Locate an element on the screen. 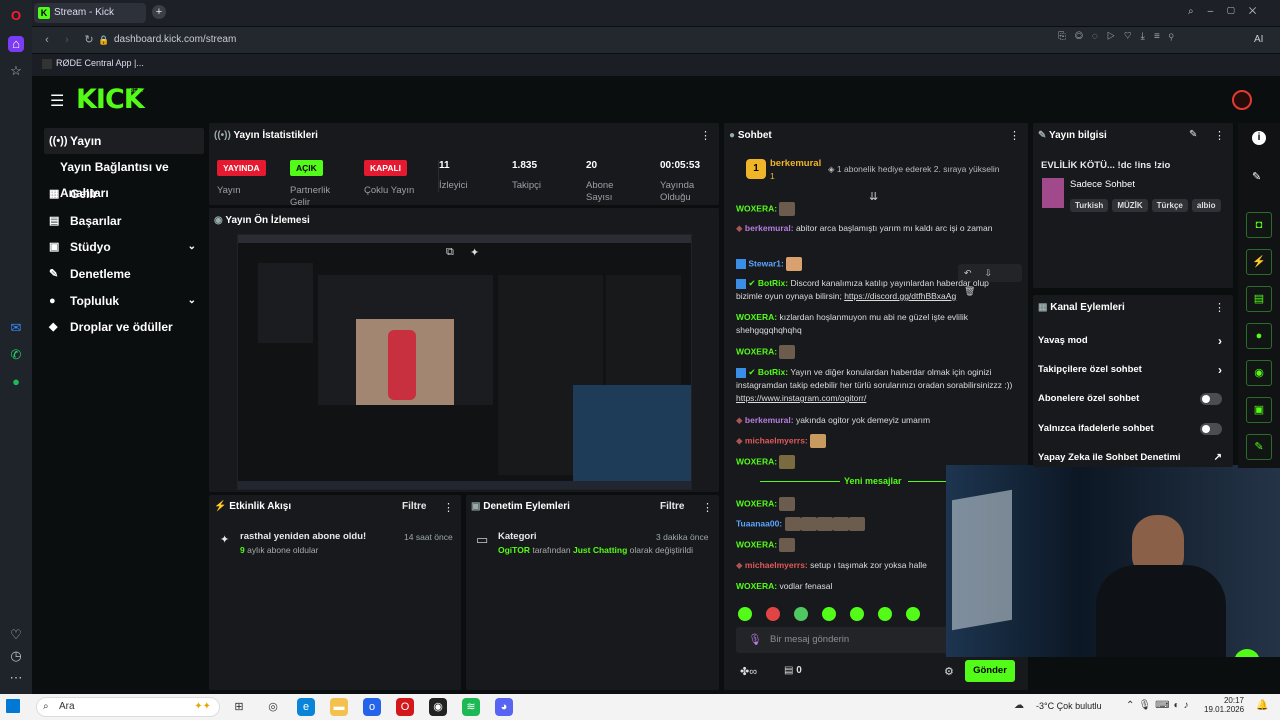  moderation-menu-icon: ⋮ is located at coordinates (707, 507).